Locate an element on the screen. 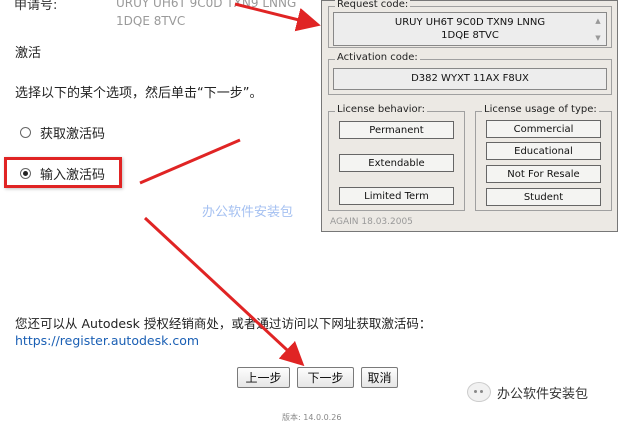 This screenshot has width=625, height=425. request-code-line-2: 1DQE 8TVC is located at coordinates (470, 35).